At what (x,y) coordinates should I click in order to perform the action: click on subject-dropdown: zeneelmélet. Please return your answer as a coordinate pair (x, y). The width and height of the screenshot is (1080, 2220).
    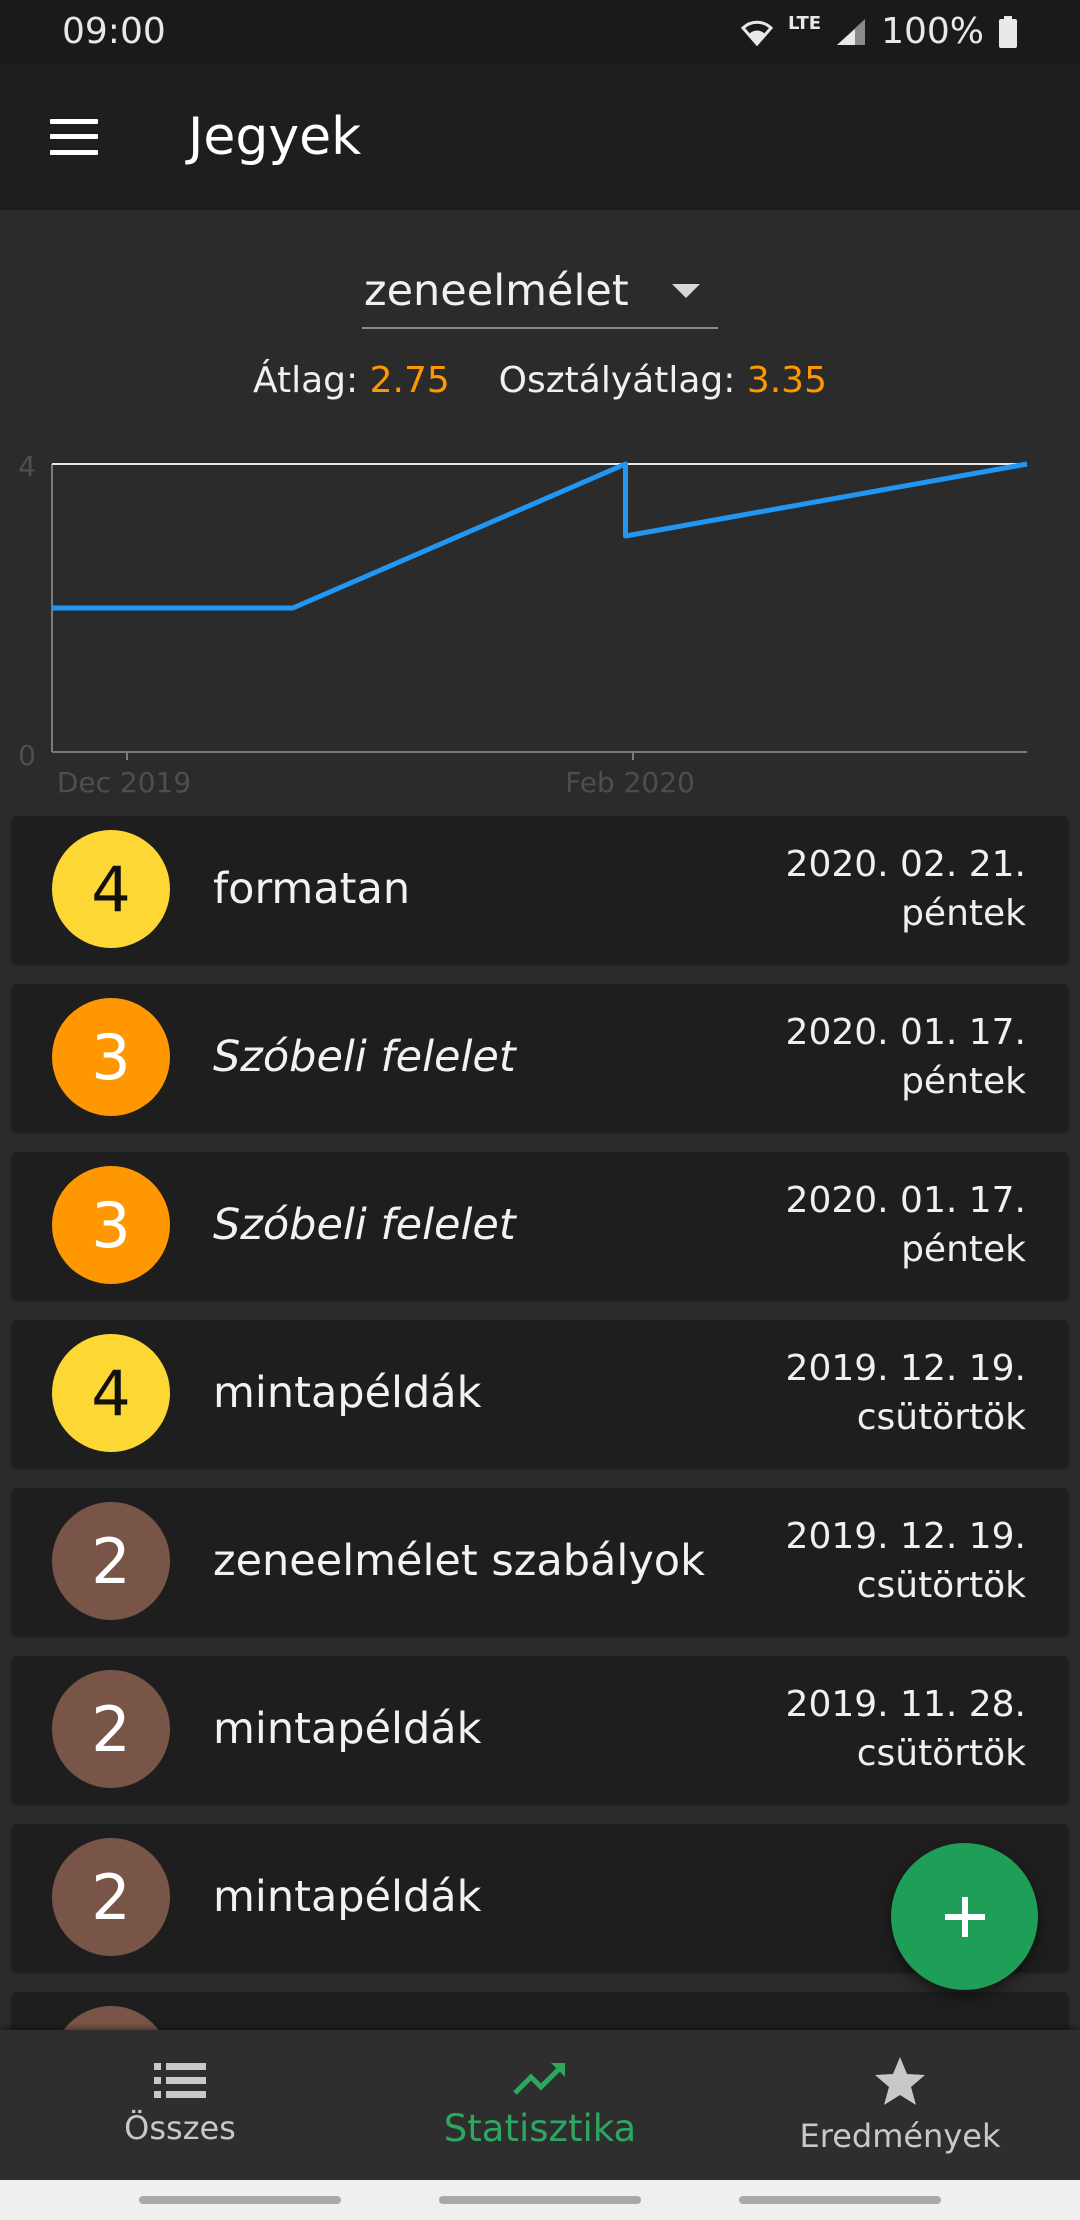
    Looking at the image, I should click on (540, 292).